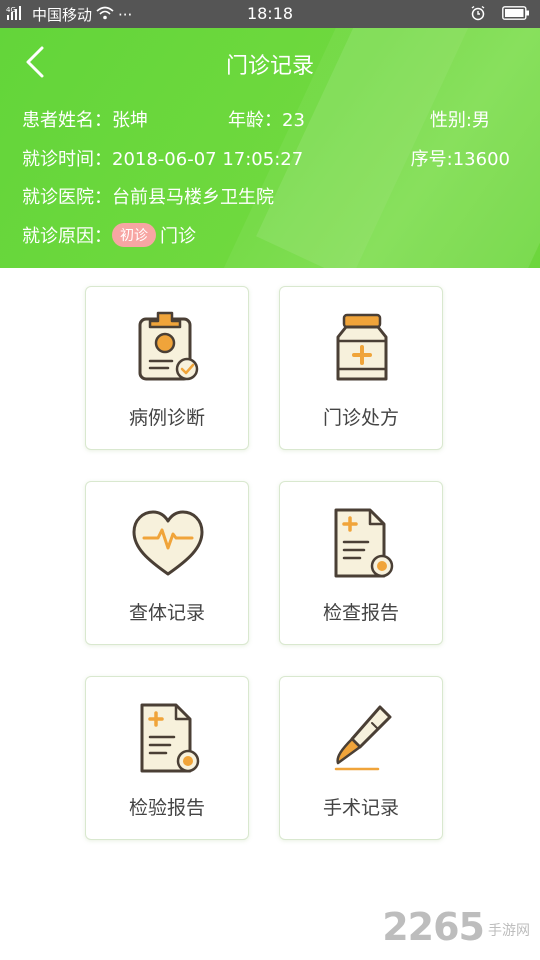 The image size is (540, 960). I want to click on card-label: 查体记录, so click(166, 613).